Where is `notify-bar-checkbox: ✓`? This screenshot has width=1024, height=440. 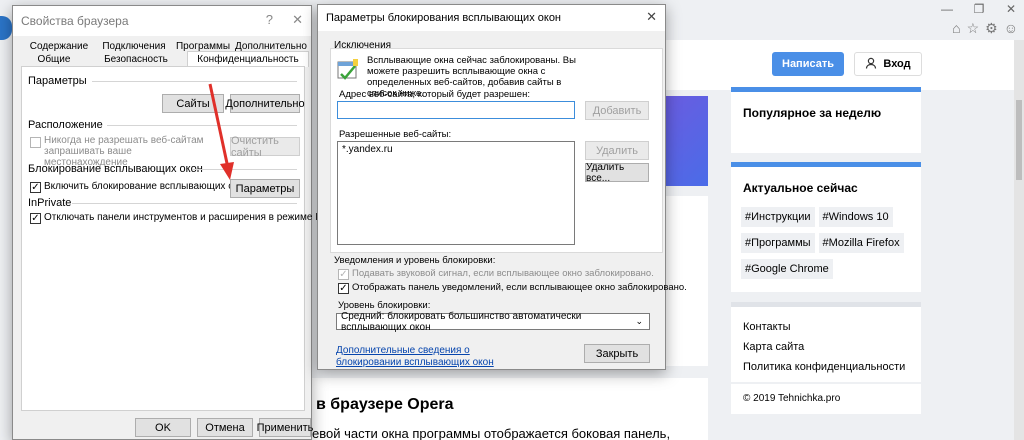 notify-bar-checkbox: ✓ is located at coordinates (343, 288).